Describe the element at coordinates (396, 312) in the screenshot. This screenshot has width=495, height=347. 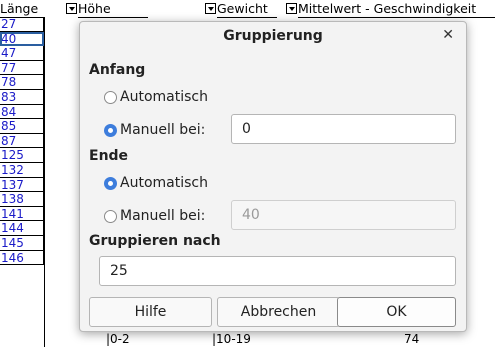
I see `ok-button: OK` at that location.